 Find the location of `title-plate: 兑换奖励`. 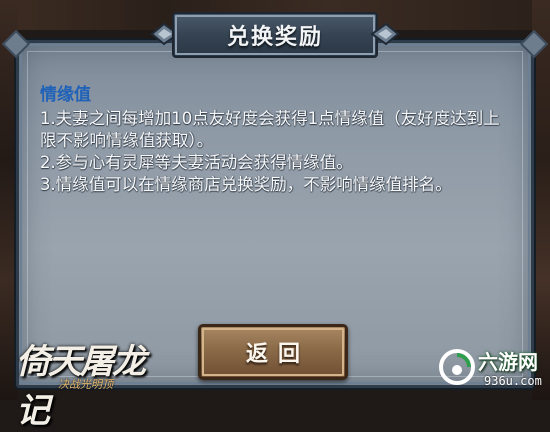

title-plate: 兑换奖励 is located at coordinates (275, 35).